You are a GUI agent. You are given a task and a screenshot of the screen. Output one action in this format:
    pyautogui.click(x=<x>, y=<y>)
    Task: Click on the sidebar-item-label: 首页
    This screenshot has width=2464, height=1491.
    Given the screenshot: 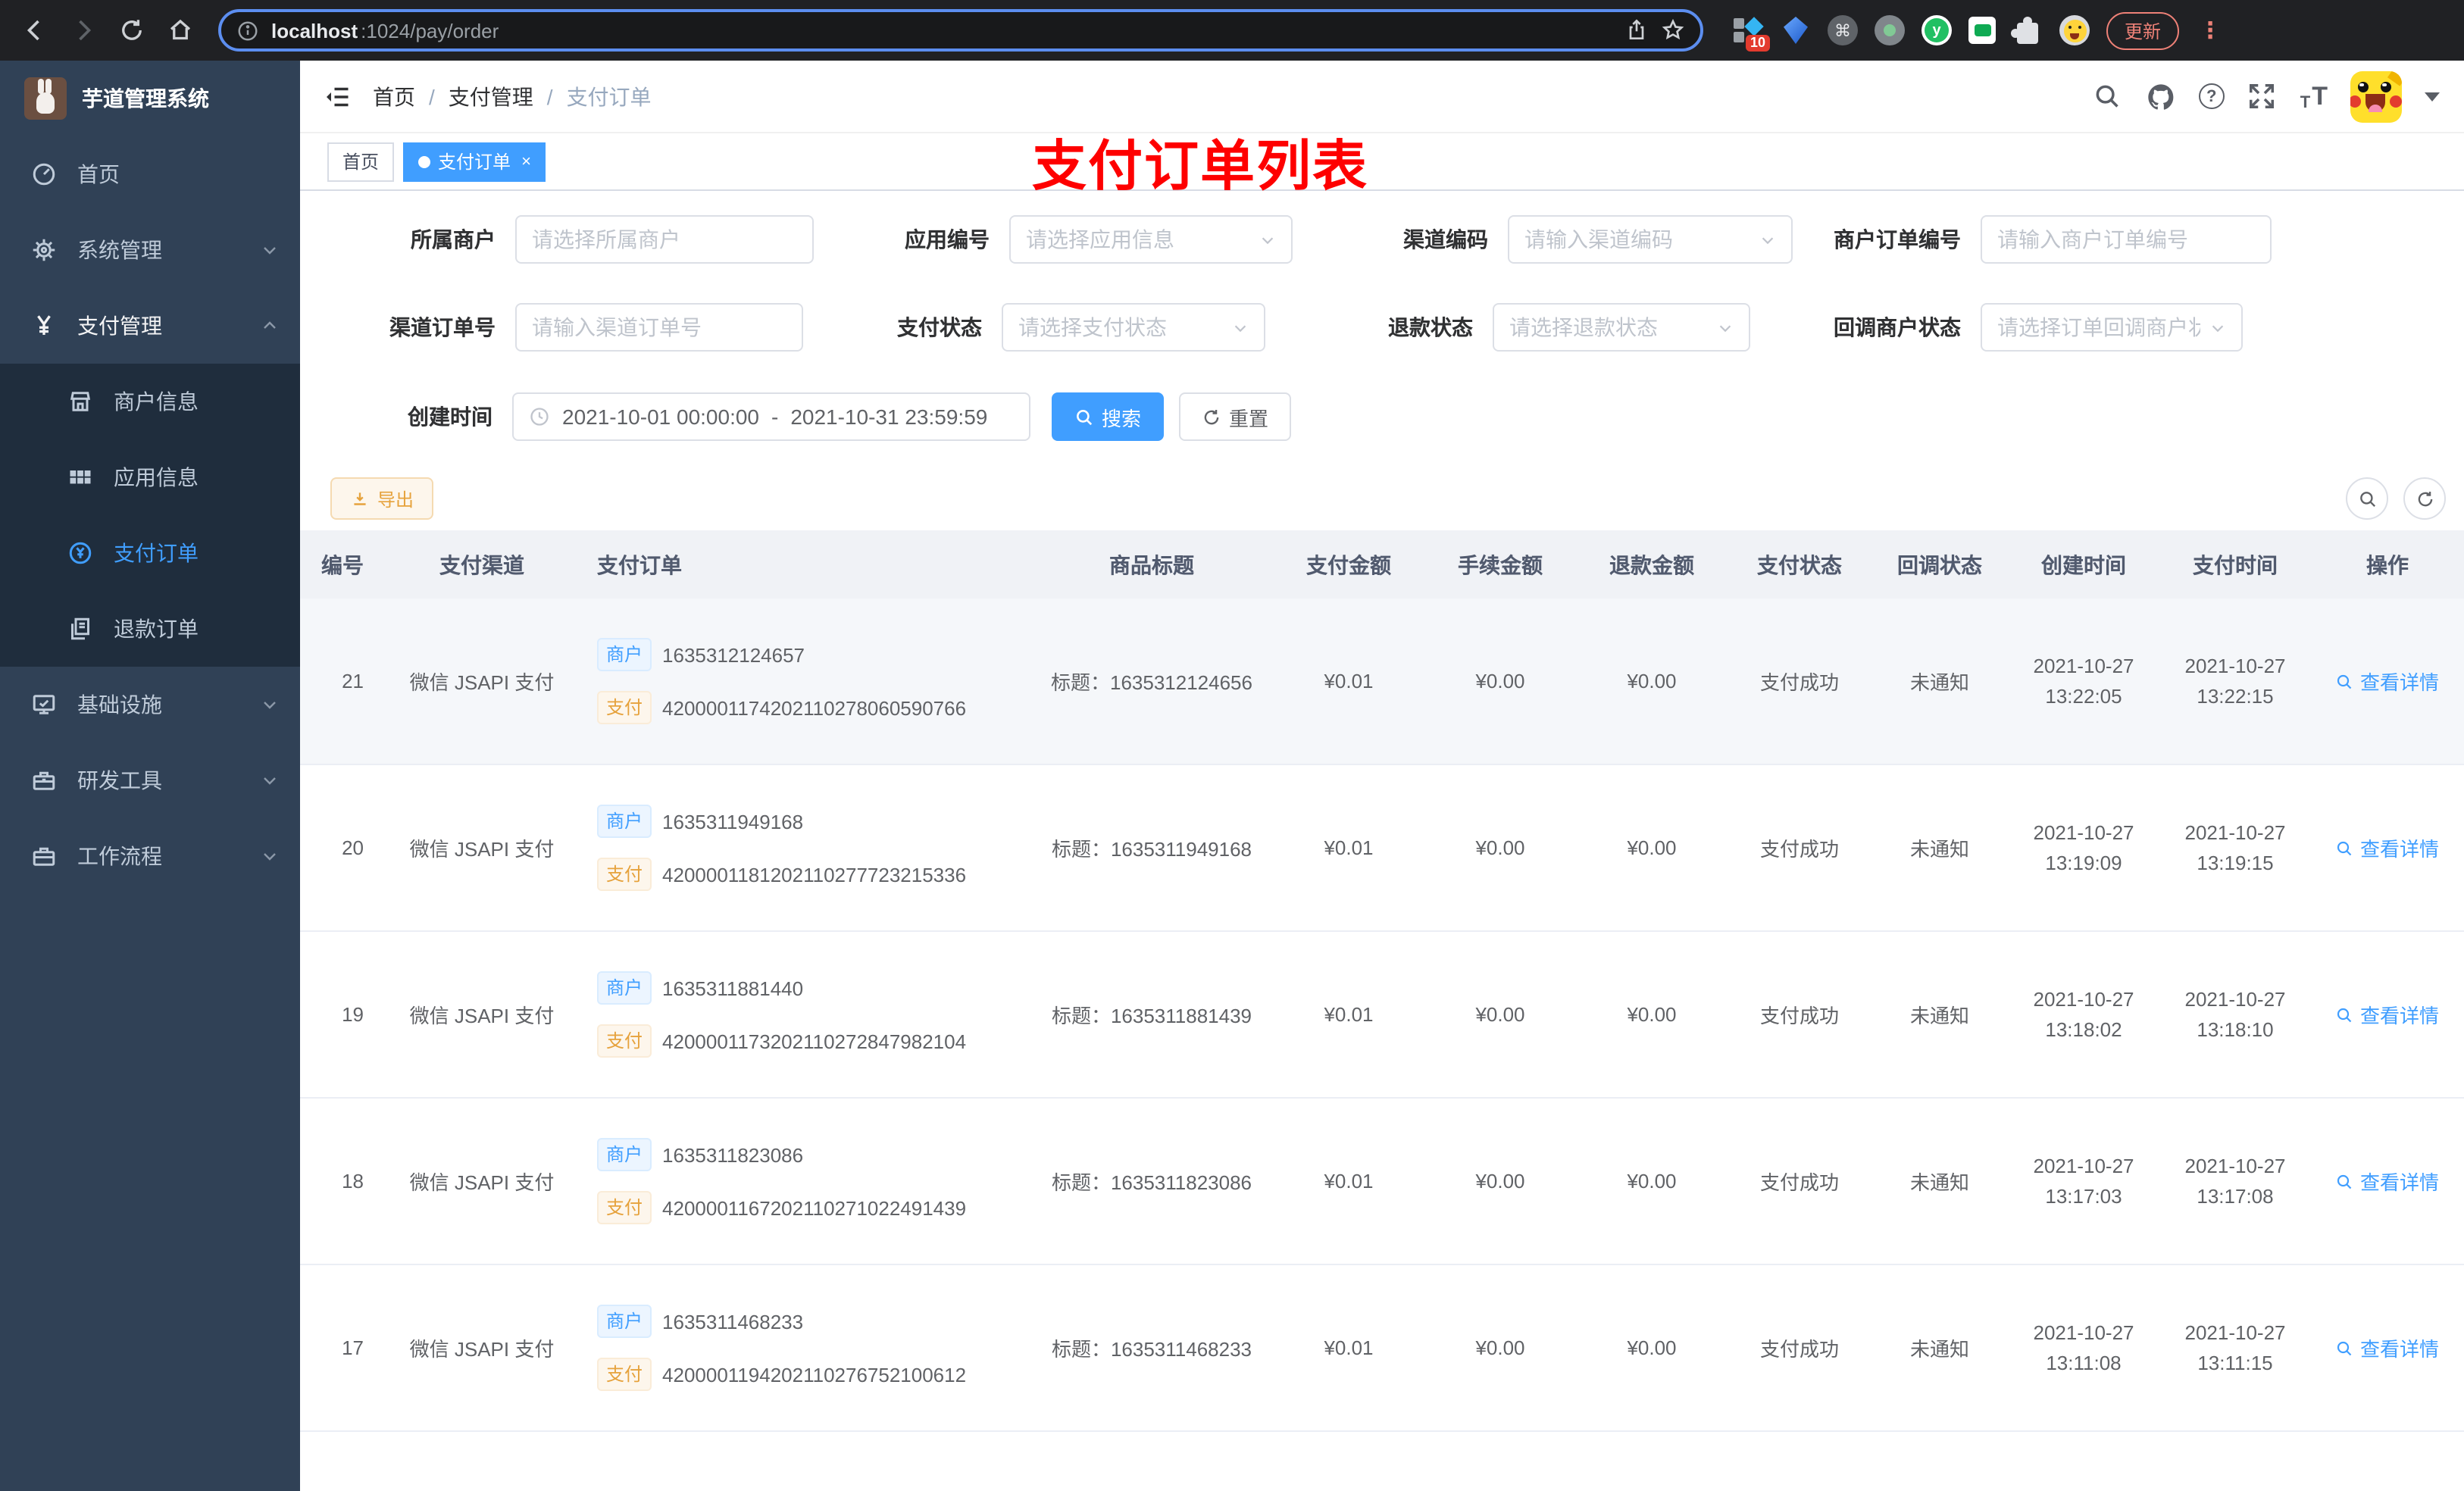 What is the action you would take?
    pyautogui.click(x=98, y=174)
    